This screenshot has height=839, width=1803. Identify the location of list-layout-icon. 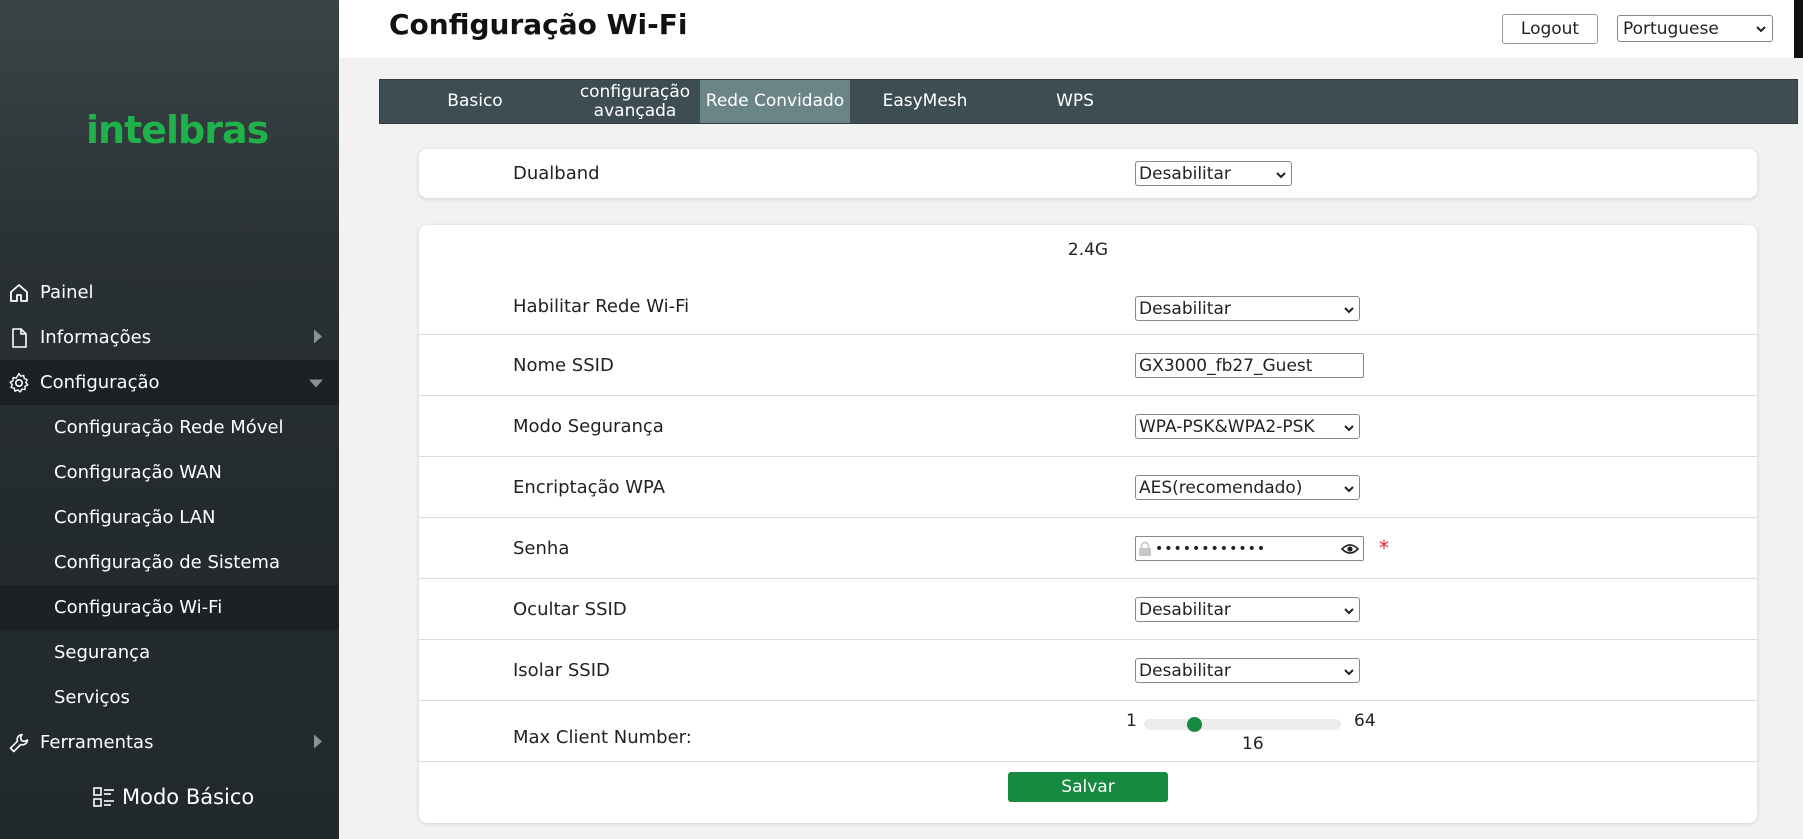
(104, 797).